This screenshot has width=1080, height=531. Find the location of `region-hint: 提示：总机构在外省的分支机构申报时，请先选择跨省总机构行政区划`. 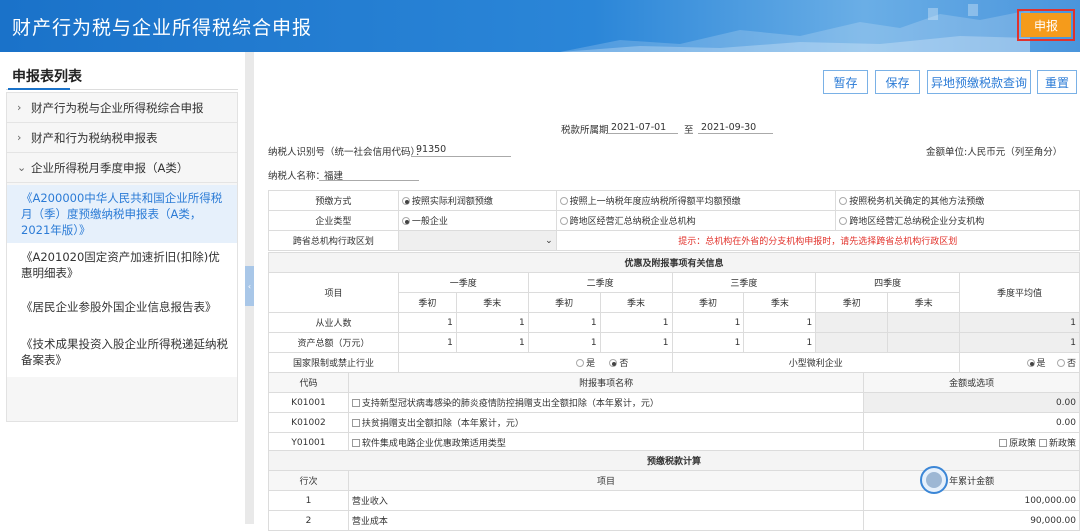

region-hint: 提示：总机构在外省的分支机构申报时，请先选择跨省总机构行政区划 is located at coordinates (817, 240).